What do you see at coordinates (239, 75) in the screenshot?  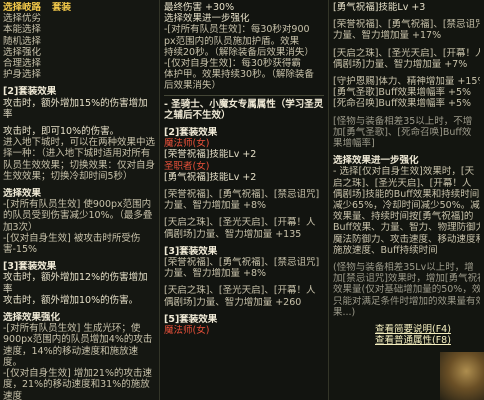 I see `shield-line: 体护甲。效果持续30秒。（解除装备` at bounding box center [239, 75].